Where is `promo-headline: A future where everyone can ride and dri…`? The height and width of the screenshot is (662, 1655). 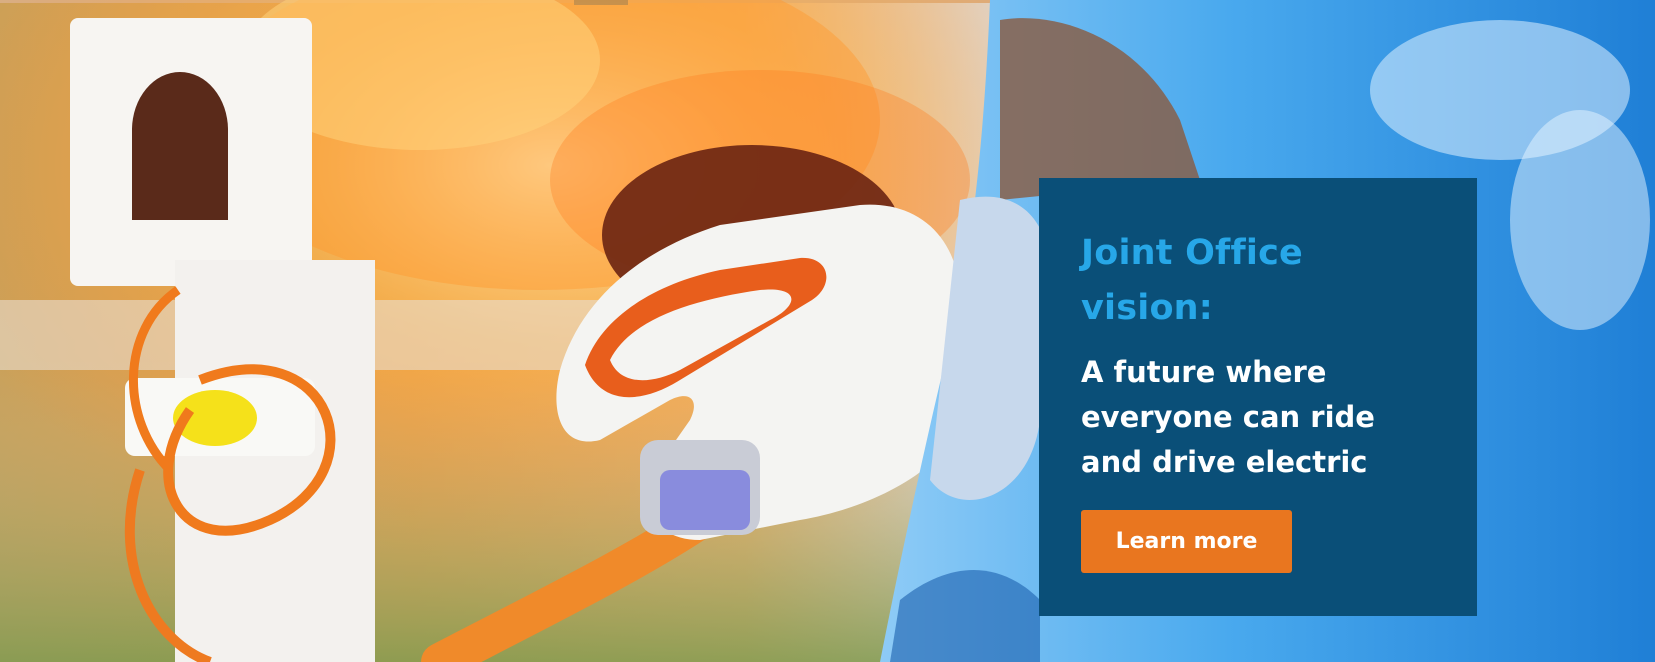
promo-headline: A future where everyone can ride and dri… is located at coordinates (1228, 417).